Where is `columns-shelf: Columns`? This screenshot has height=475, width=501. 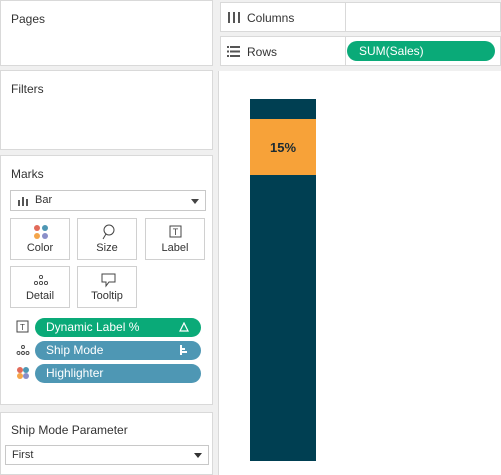 columns-shelf: Columns is located at coordinates (360, 17).